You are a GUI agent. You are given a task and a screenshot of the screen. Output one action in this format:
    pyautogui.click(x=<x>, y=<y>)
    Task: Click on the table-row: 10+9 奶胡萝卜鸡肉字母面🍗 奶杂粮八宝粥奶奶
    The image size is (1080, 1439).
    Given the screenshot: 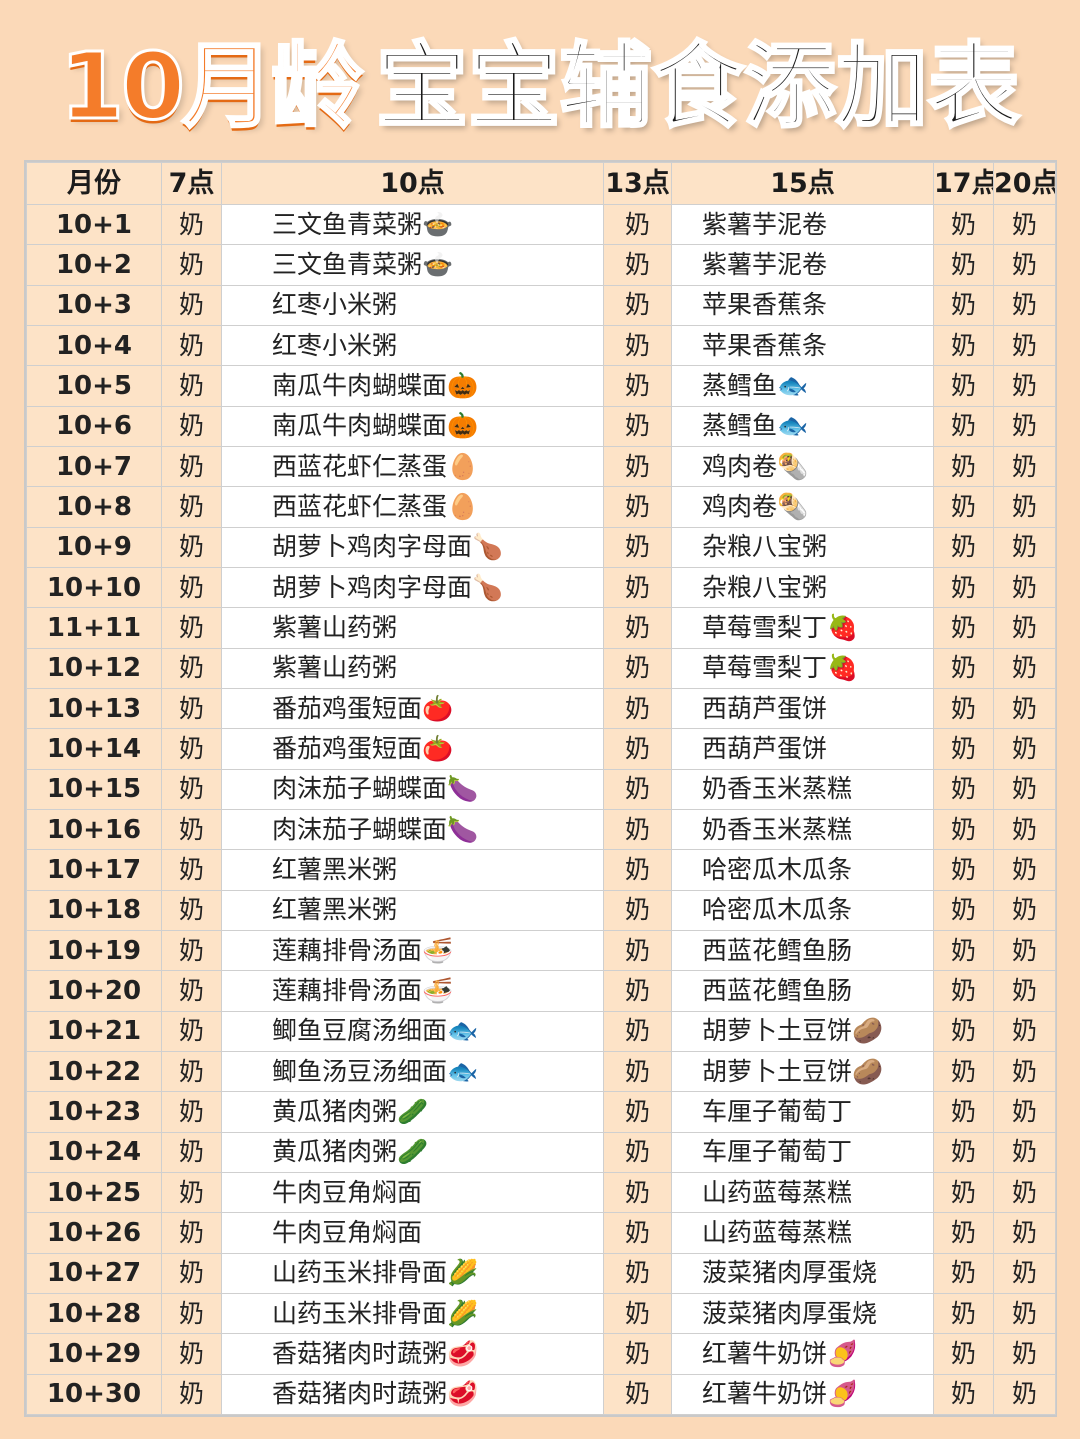 What is the action you would take?
    pyautogui.click(x=541, y=547)
    